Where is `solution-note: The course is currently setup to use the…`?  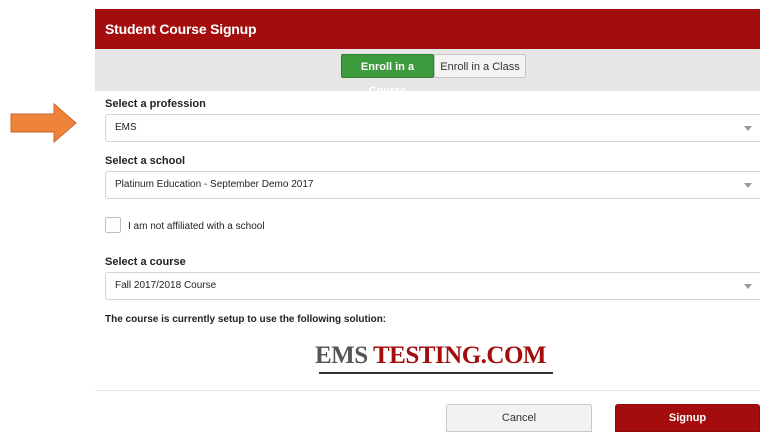 solution-note: The course is currently setup to use the… is located at coordinates (246, 319).